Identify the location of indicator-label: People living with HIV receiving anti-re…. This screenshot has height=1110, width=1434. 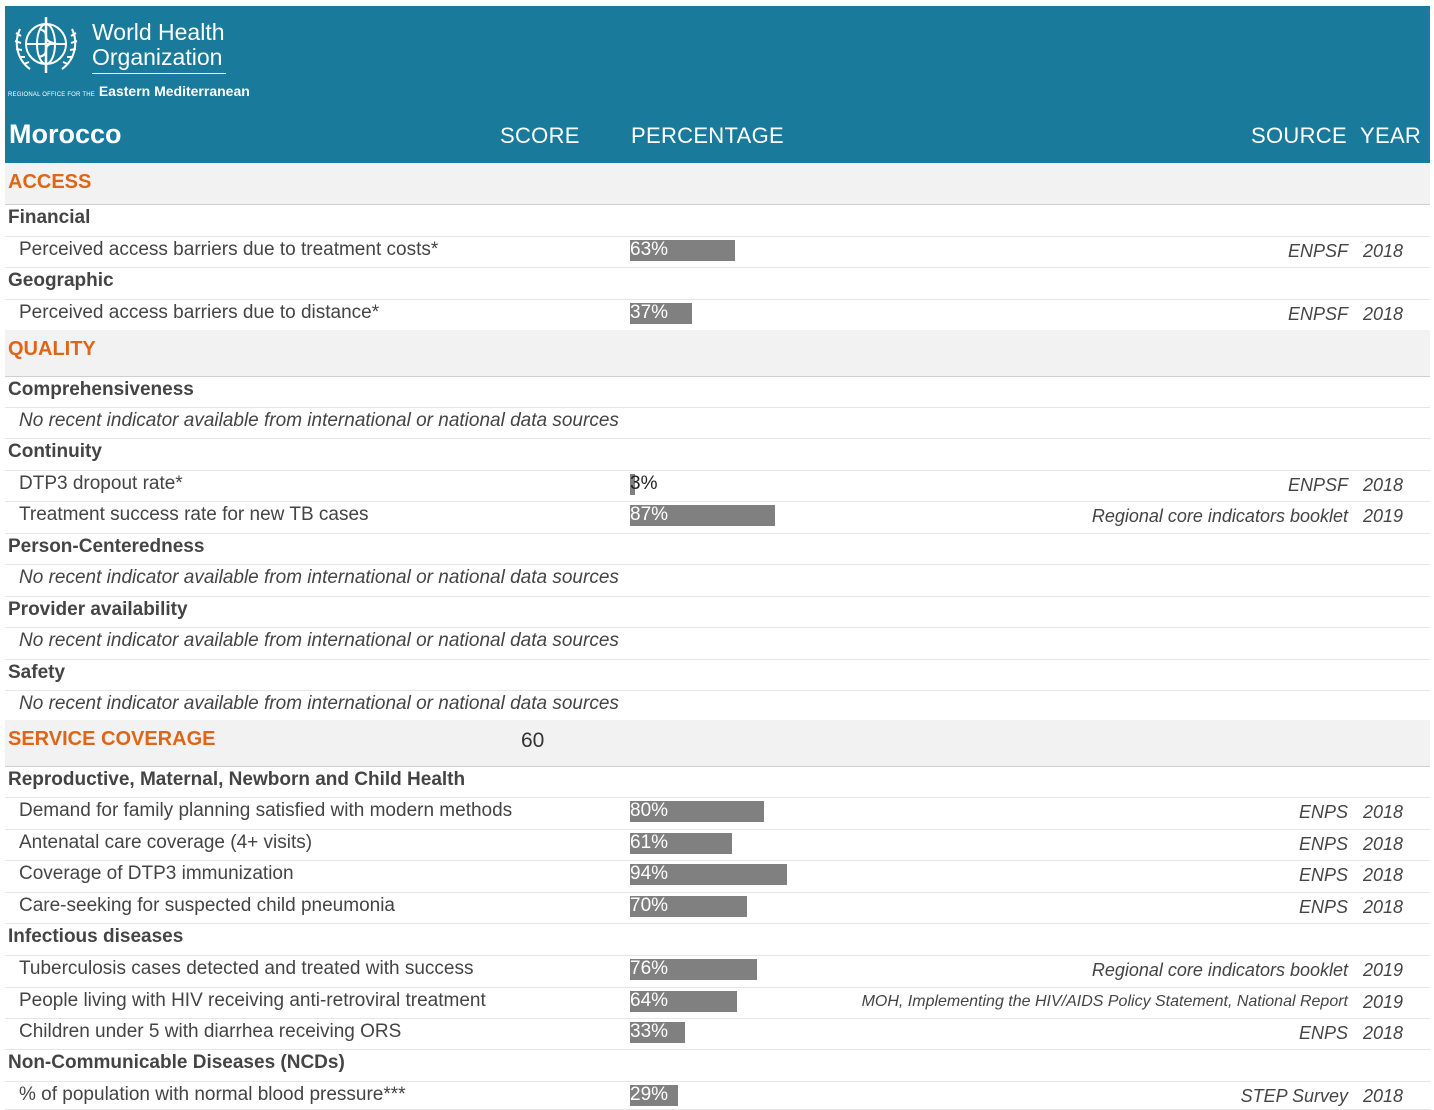
(252, 1000).